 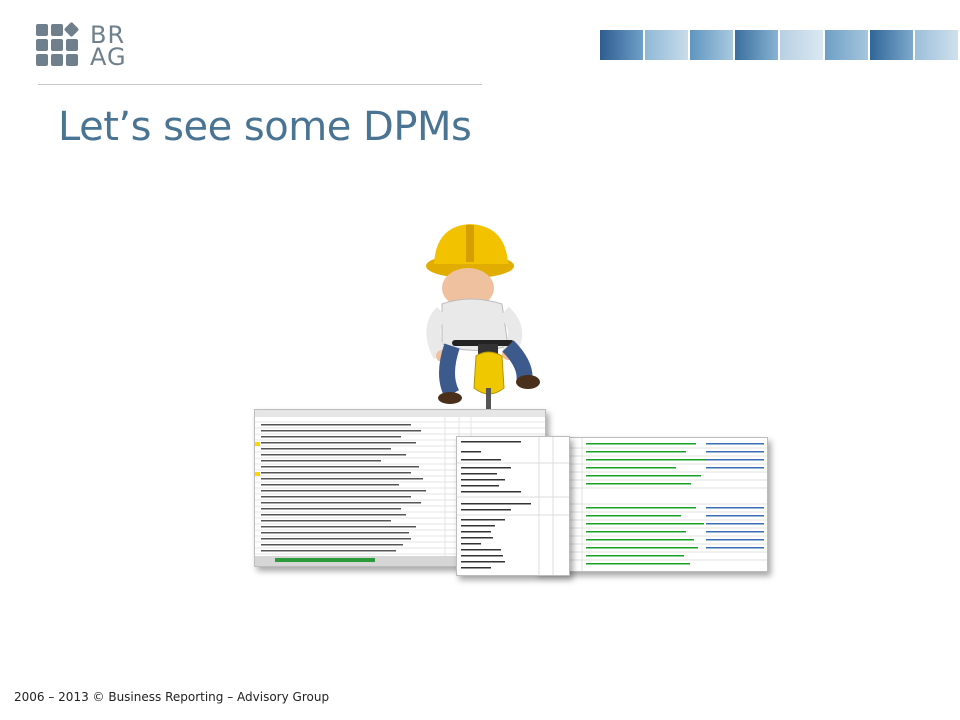 I want to click on header-decorative-band, so click(x=780, y=45).